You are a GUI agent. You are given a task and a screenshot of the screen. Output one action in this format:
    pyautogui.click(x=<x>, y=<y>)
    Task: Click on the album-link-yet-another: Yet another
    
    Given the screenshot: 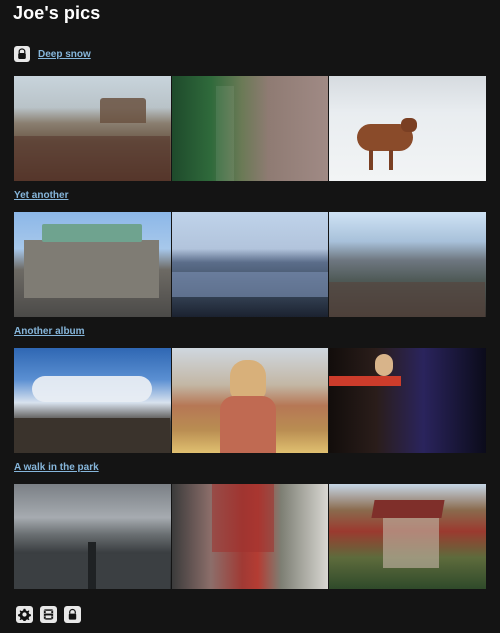 What is the action you would take?
    pyautogui.click(x=41, y=195)
    